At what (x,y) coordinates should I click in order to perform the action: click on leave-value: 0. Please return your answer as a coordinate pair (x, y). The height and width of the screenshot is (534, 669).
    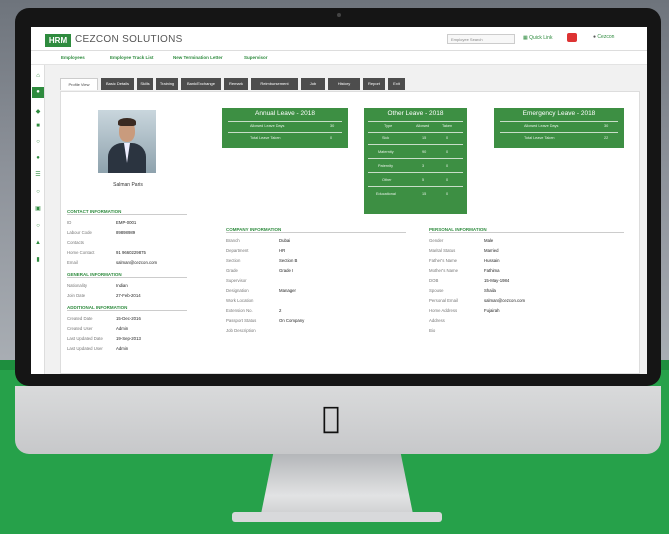
    Looking at the image, I should click on (331, 138).